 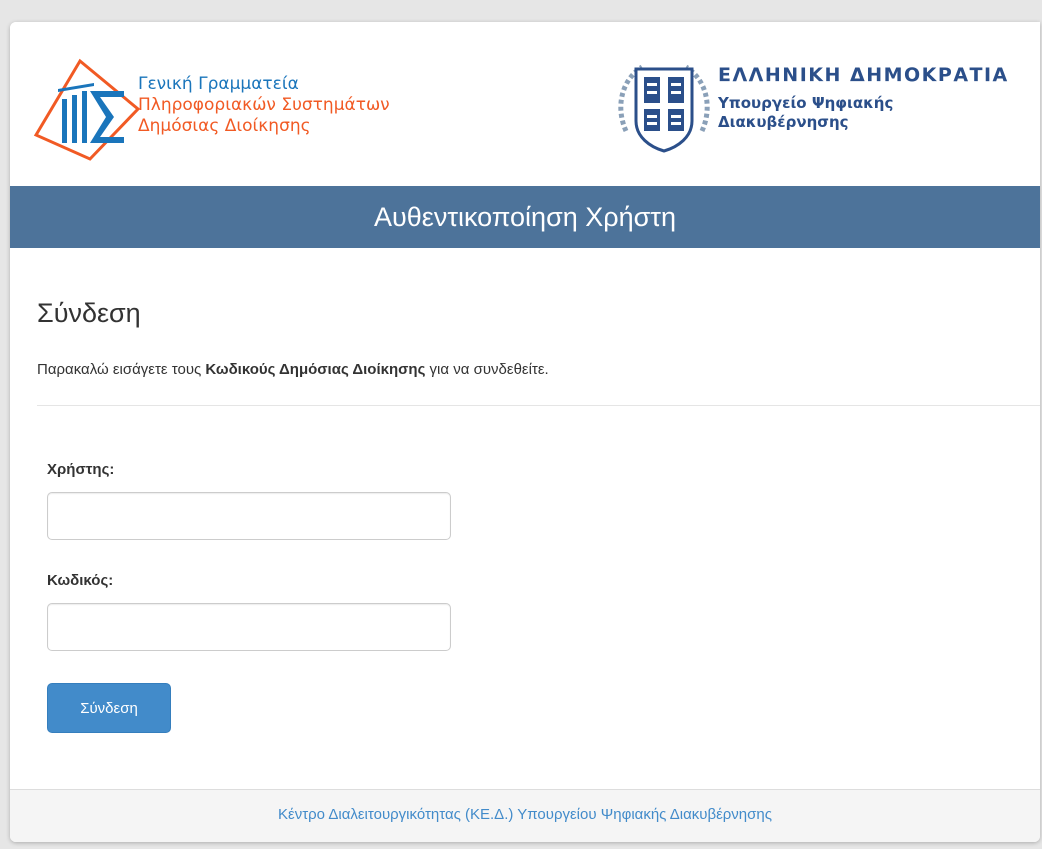 I want to click on instructions-text-bold: Κωδικούς Δημόσιας Διοίκησης, so click(x=315, y=369).